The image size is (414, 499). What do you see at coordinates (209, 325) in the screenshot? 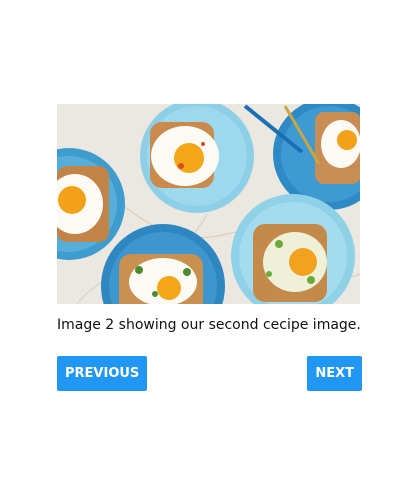
I see `slide-caption: Image 2 showing our second cecipe image.` at bounding box center [209, 325].